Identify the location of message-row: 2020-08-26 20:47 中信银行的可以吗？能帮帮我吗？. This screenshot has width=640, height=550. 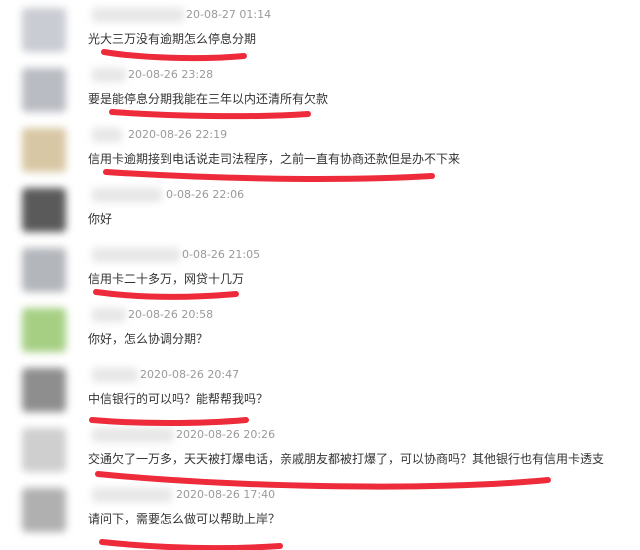
(320, 390).